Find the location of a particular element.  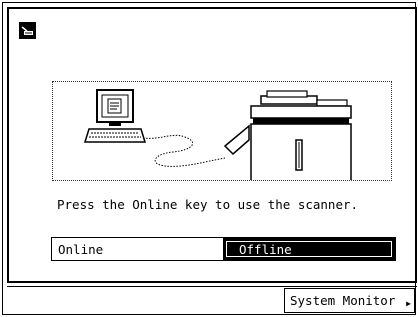

system-monitor-label: System Monitor is located at coordinates (343, 300).